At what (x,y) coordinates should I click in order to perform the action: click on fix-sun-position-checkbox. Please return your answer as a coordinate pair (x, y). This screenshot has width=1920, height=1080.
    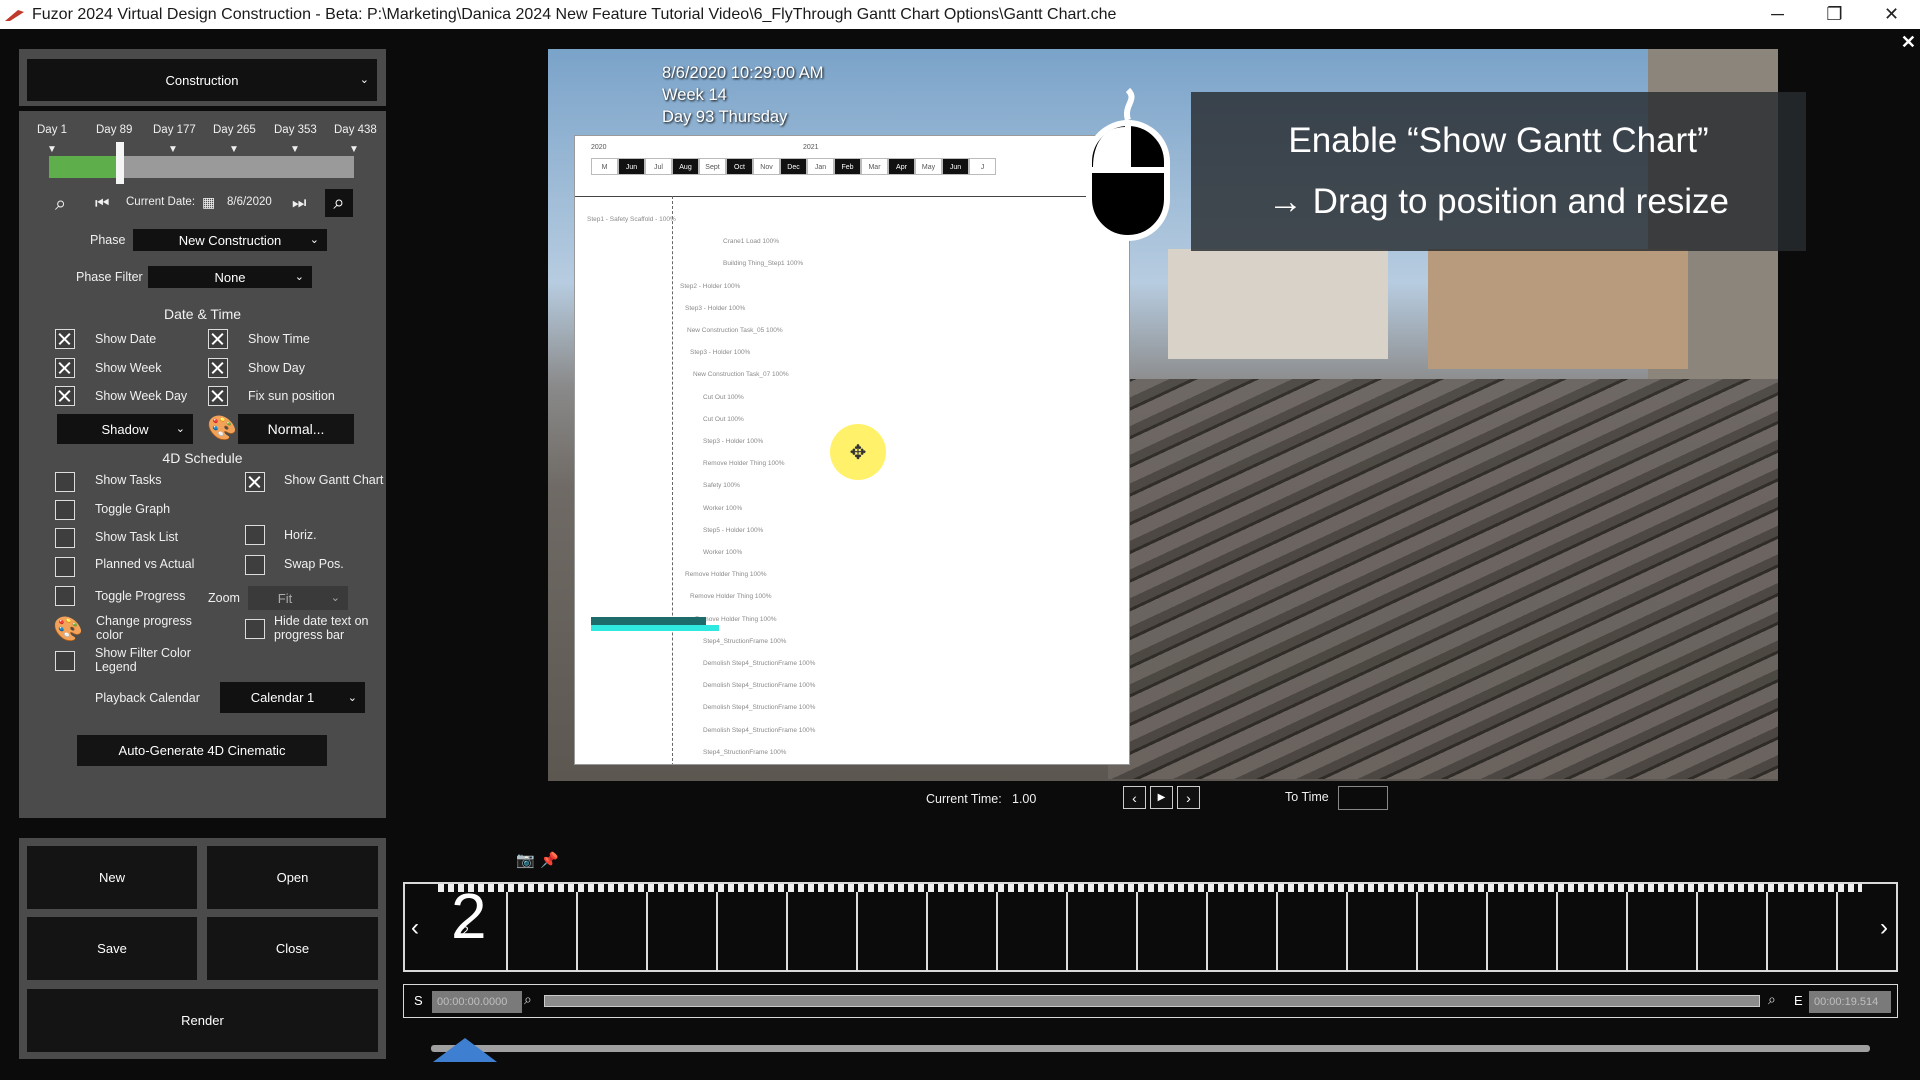
    Looking at the image, I should click on (218, 396).